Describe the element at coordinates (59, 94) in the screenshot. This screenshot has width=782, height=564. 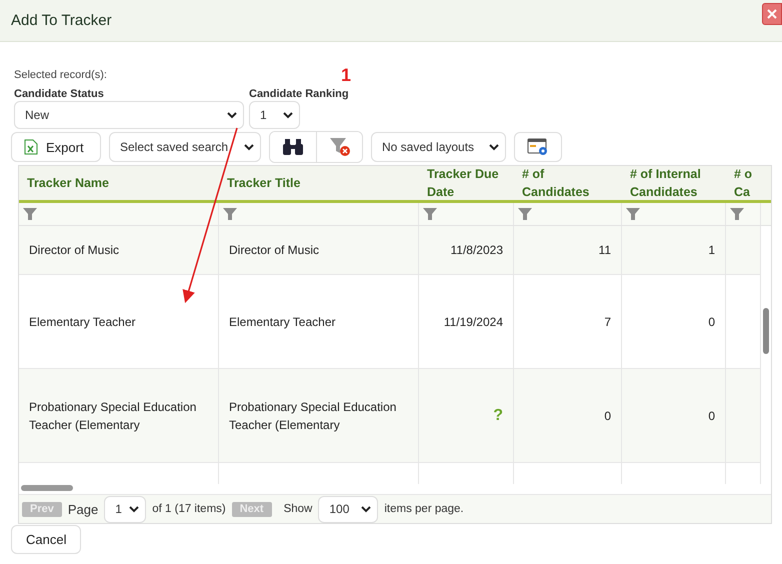
I see `candidate-status-label: Candidate Status` at that location.